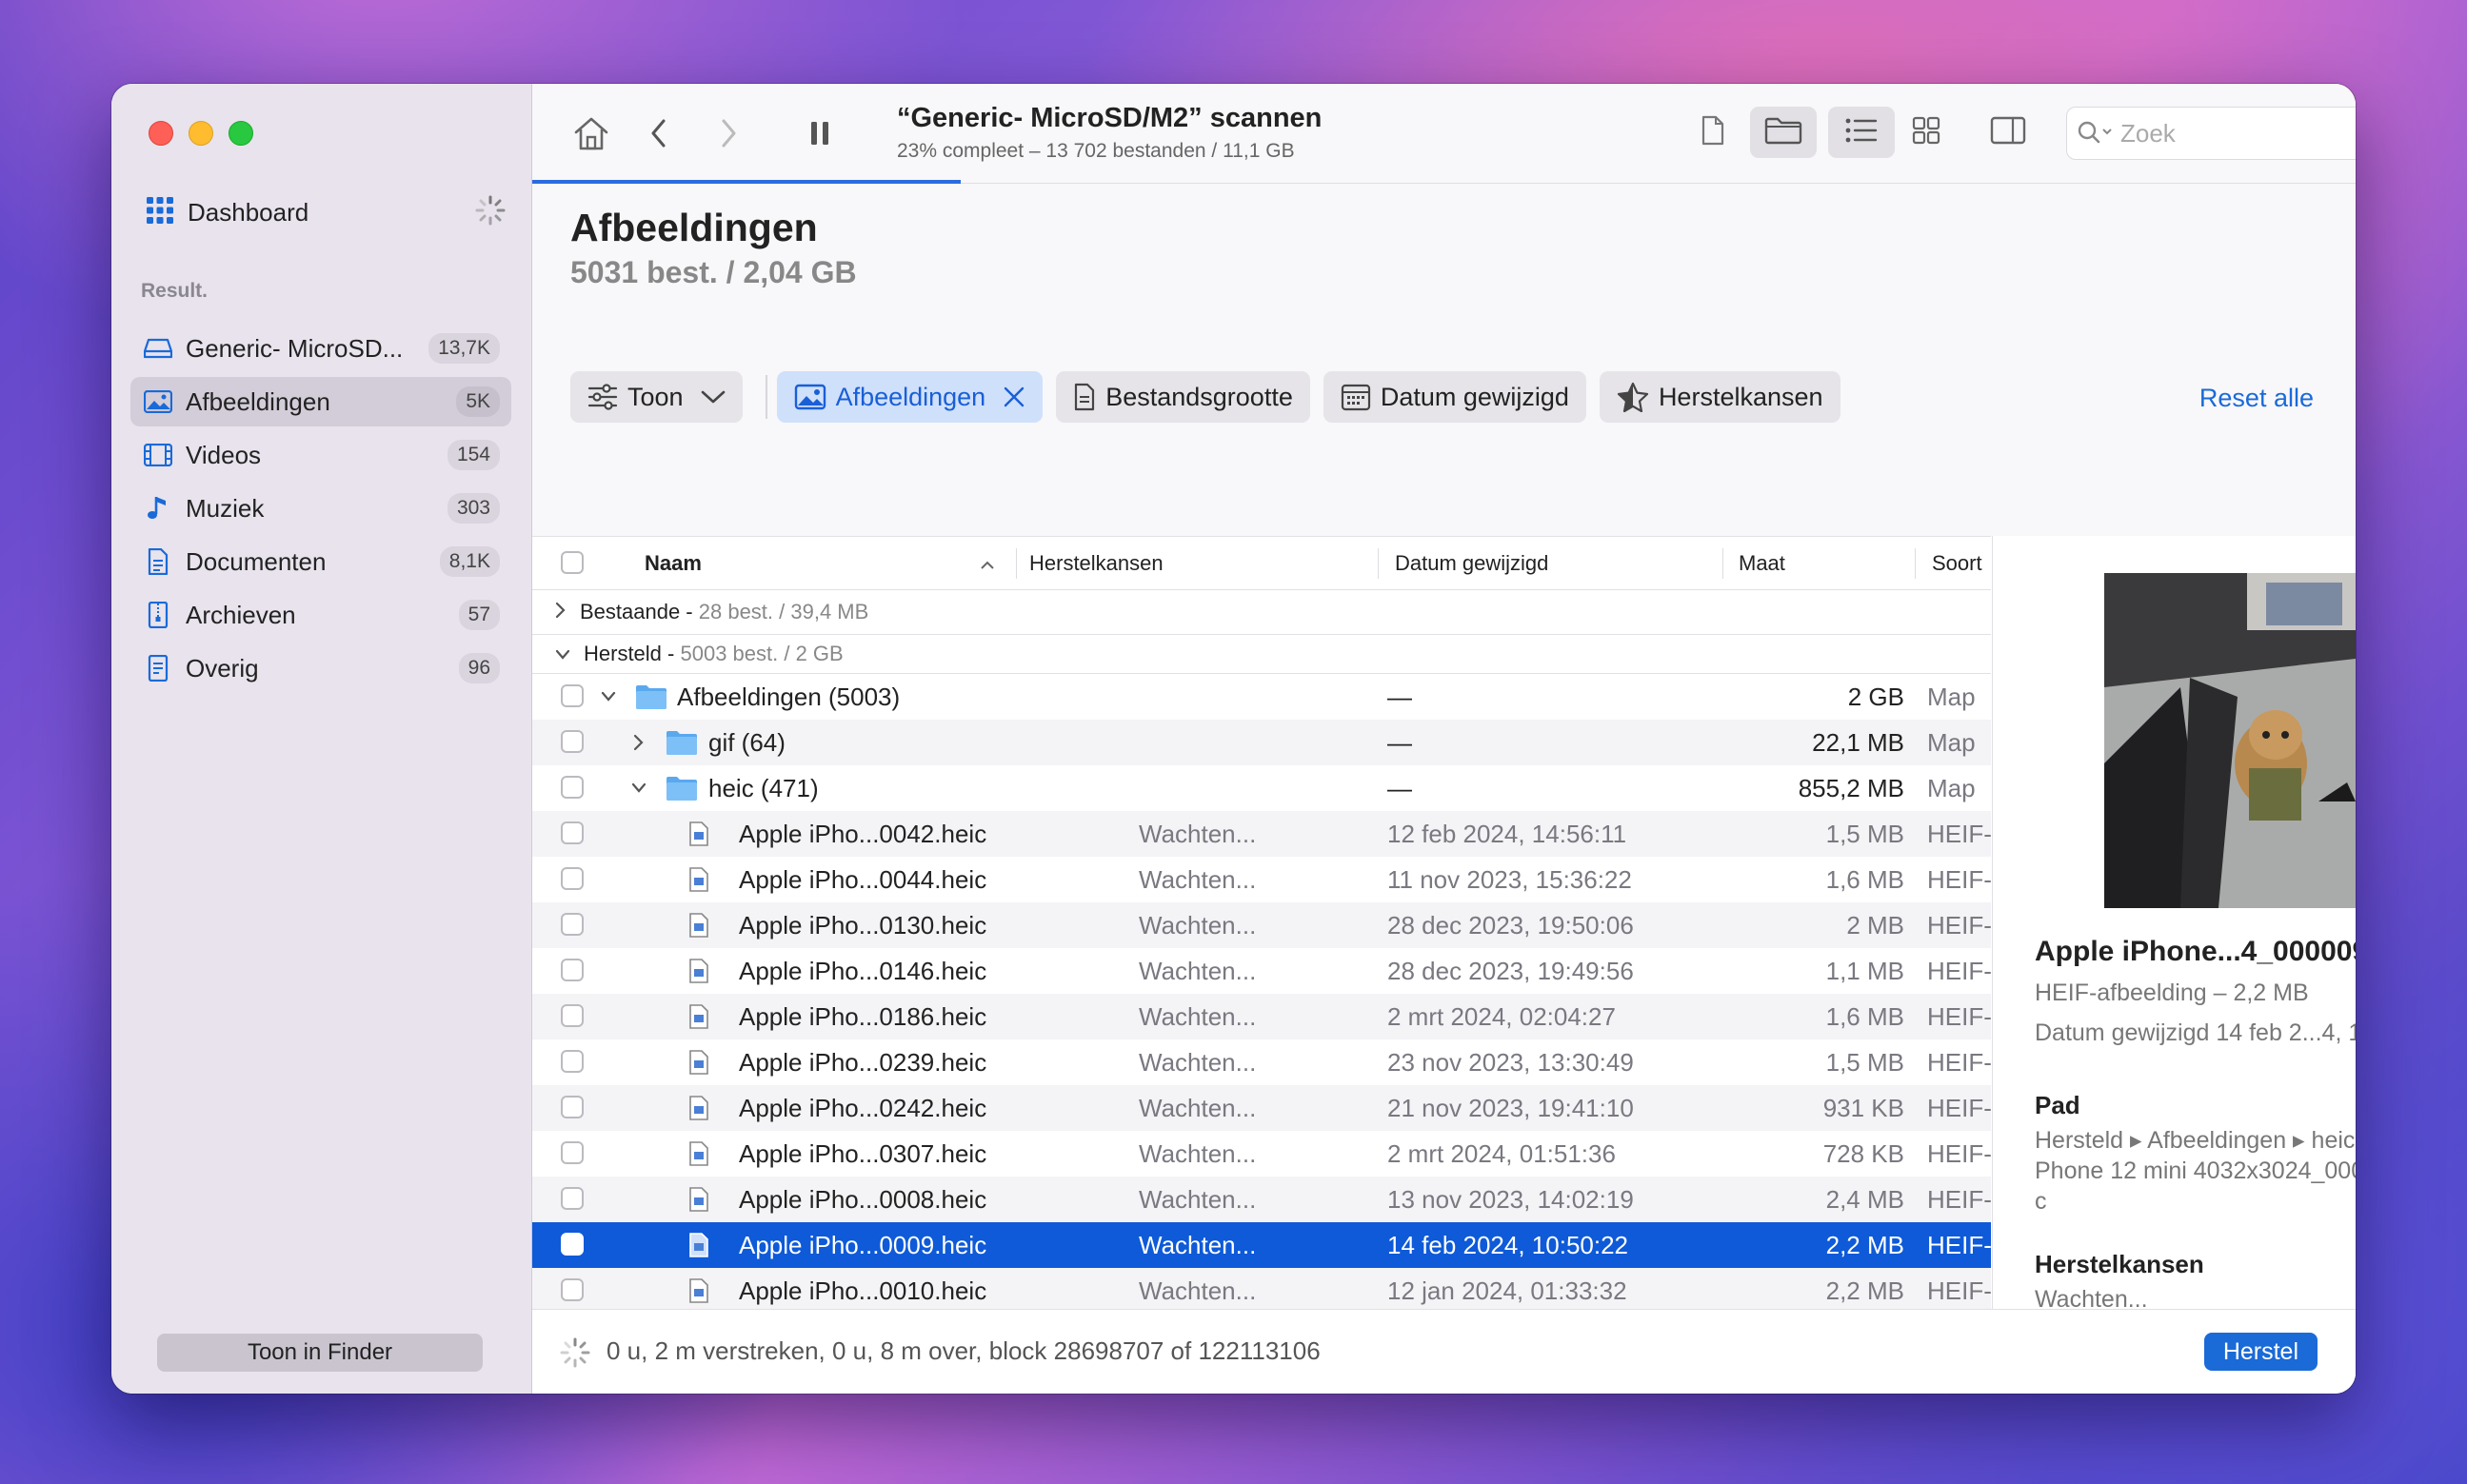 The height and width of the screenshot is (1484, 2467). What do you see at coordinates (474, 455) in the screenshot?
I see `count-badge: 154` at bounding box center [474, 455].